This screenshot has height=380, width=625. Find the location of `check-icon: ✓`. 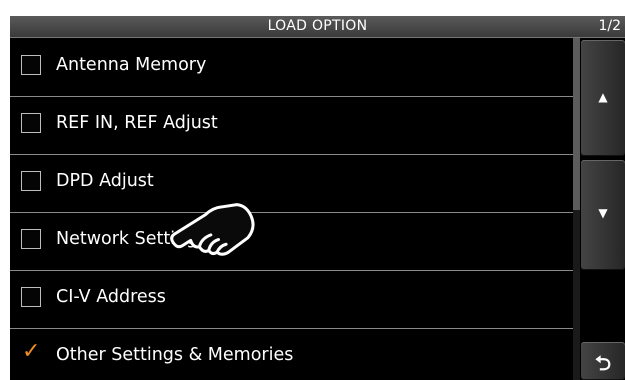

check-icon: ✓ is located at coordinates (31, 352).